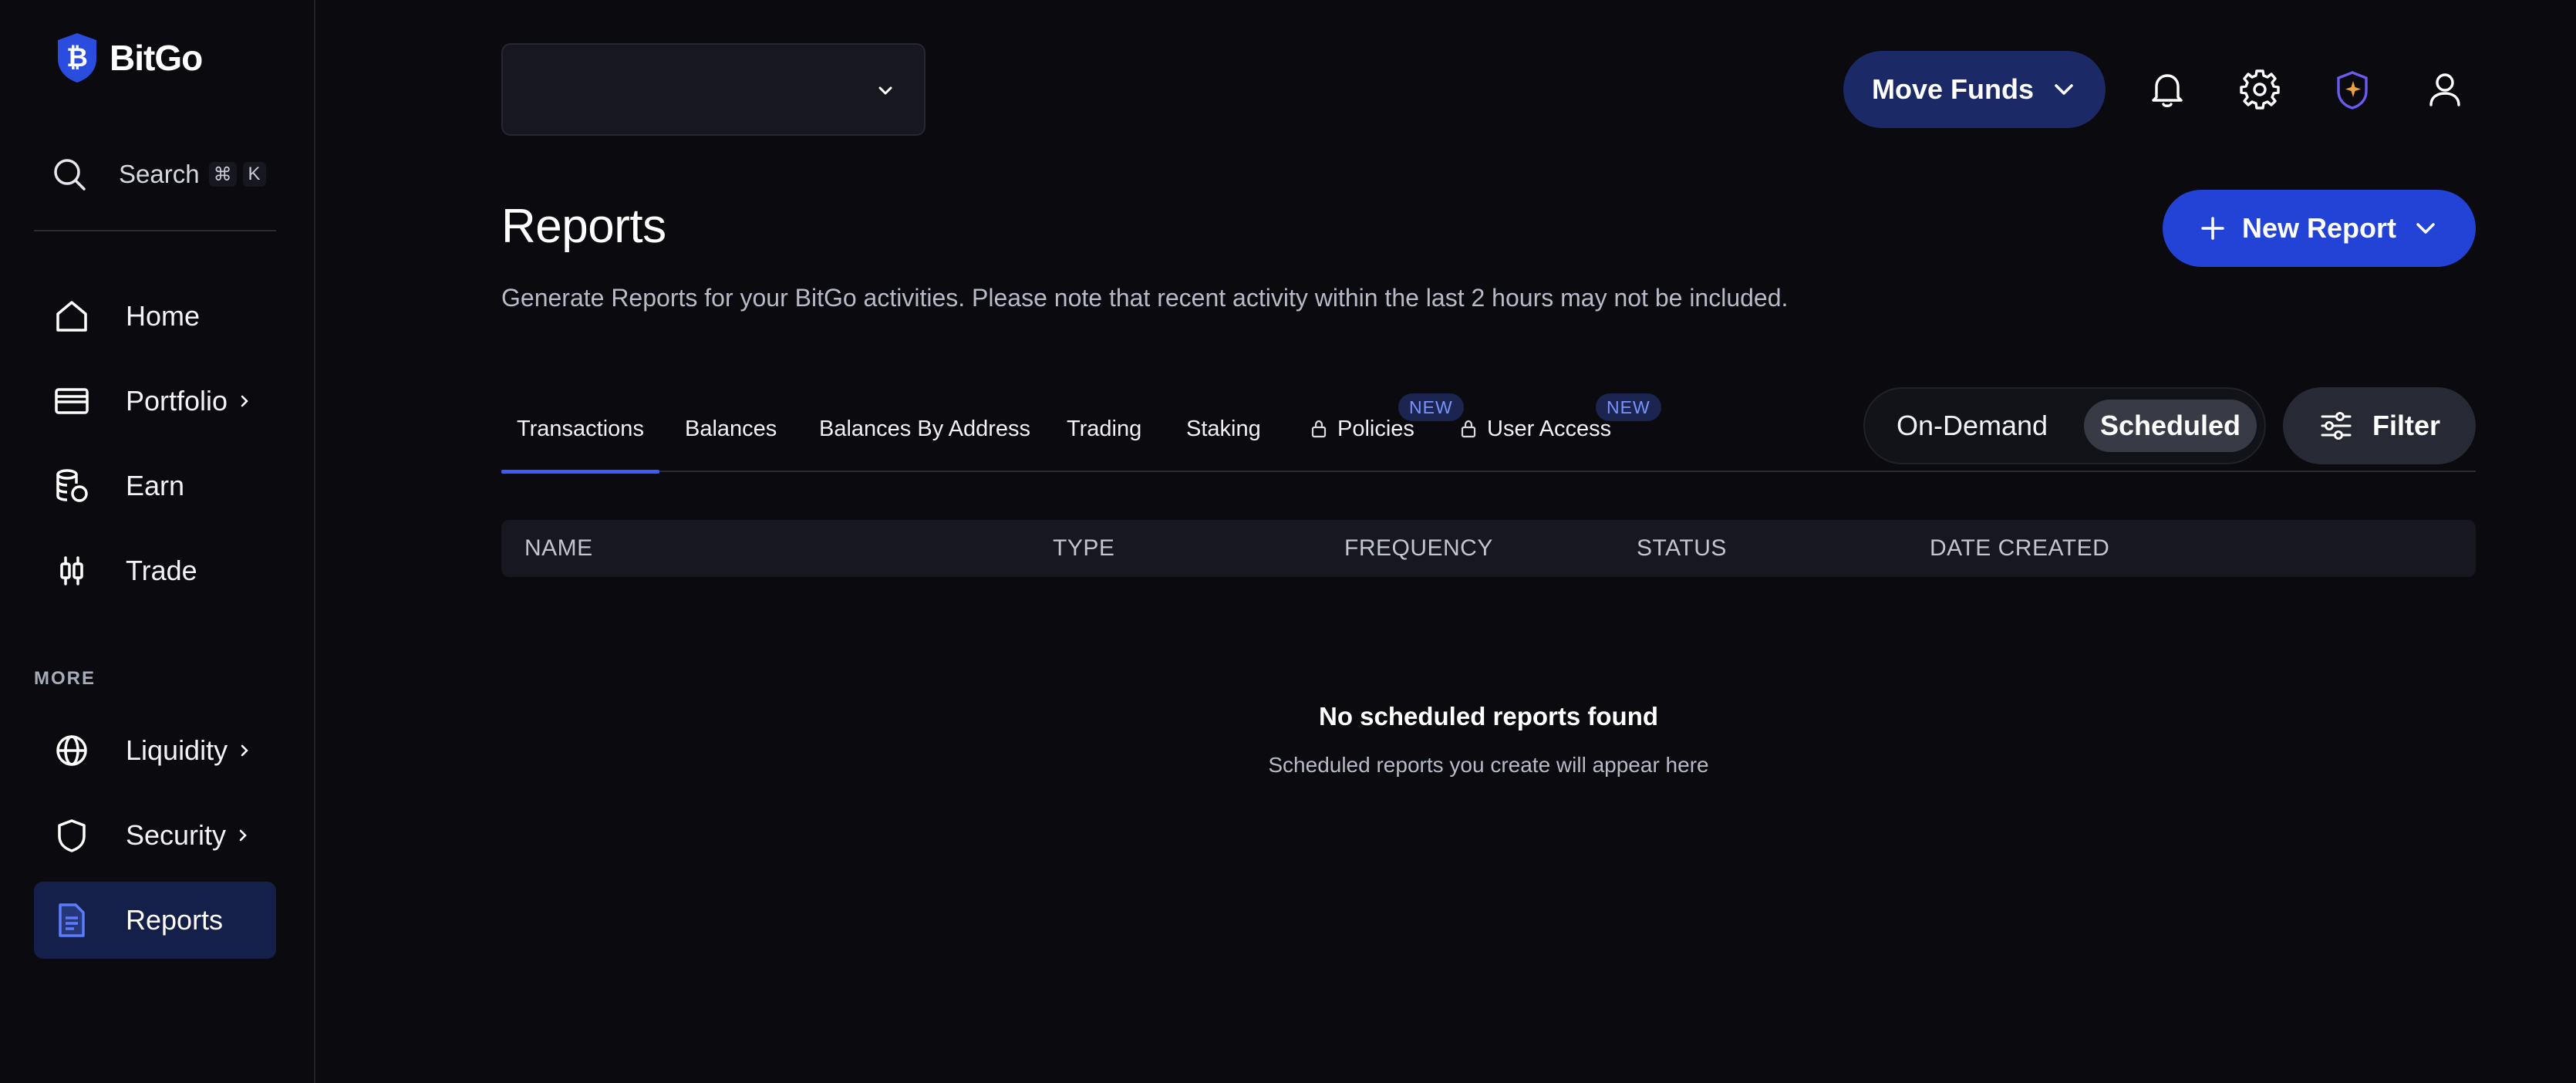 The width and height of the screenshot is (2576, 1083). I want to click on wallet-icon, so click(71, 401).